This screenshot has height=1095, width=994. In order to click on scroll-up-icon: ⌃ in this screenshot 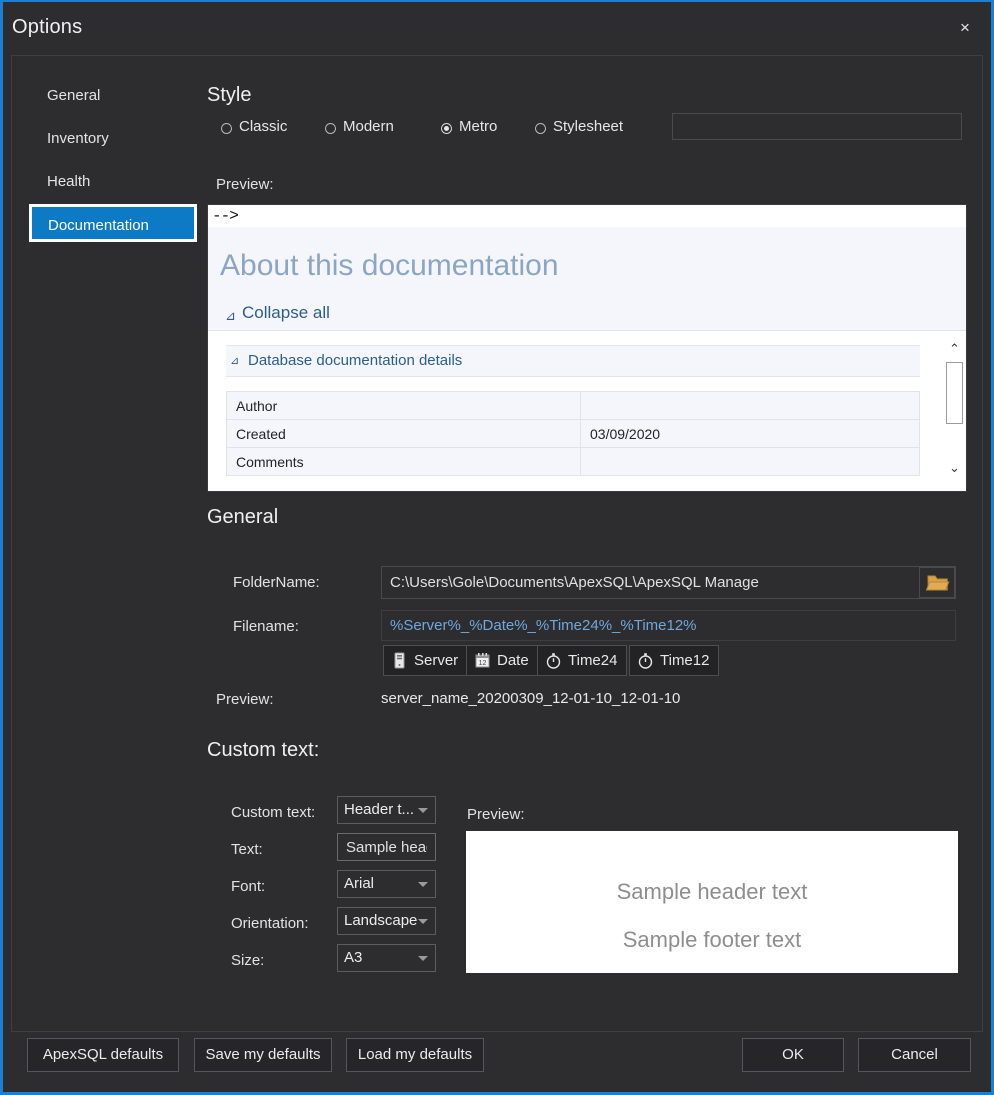, I will do `click(954, 349)`.